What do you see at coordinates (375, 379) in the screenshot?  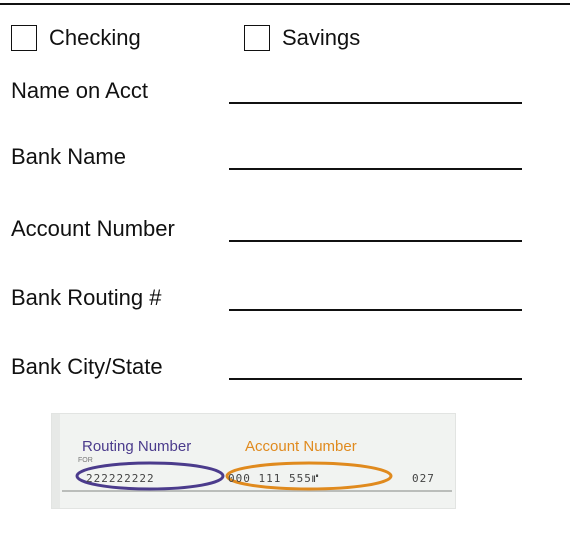 I see `bank-city-state-input-line` at bounding box center [375, 379].